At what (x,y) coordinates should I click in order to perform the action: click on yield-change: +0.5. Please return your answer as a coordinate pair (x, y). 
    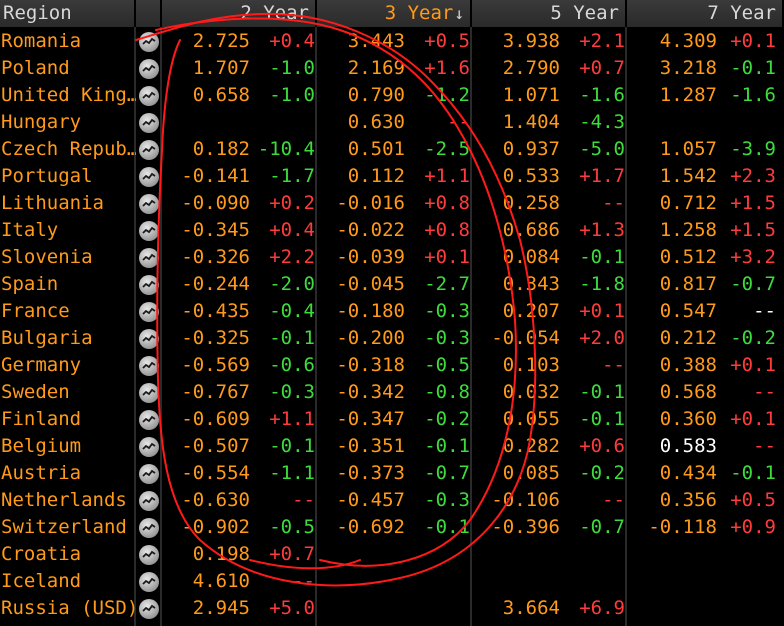
    Looking at the image, I should click on (753, 500).